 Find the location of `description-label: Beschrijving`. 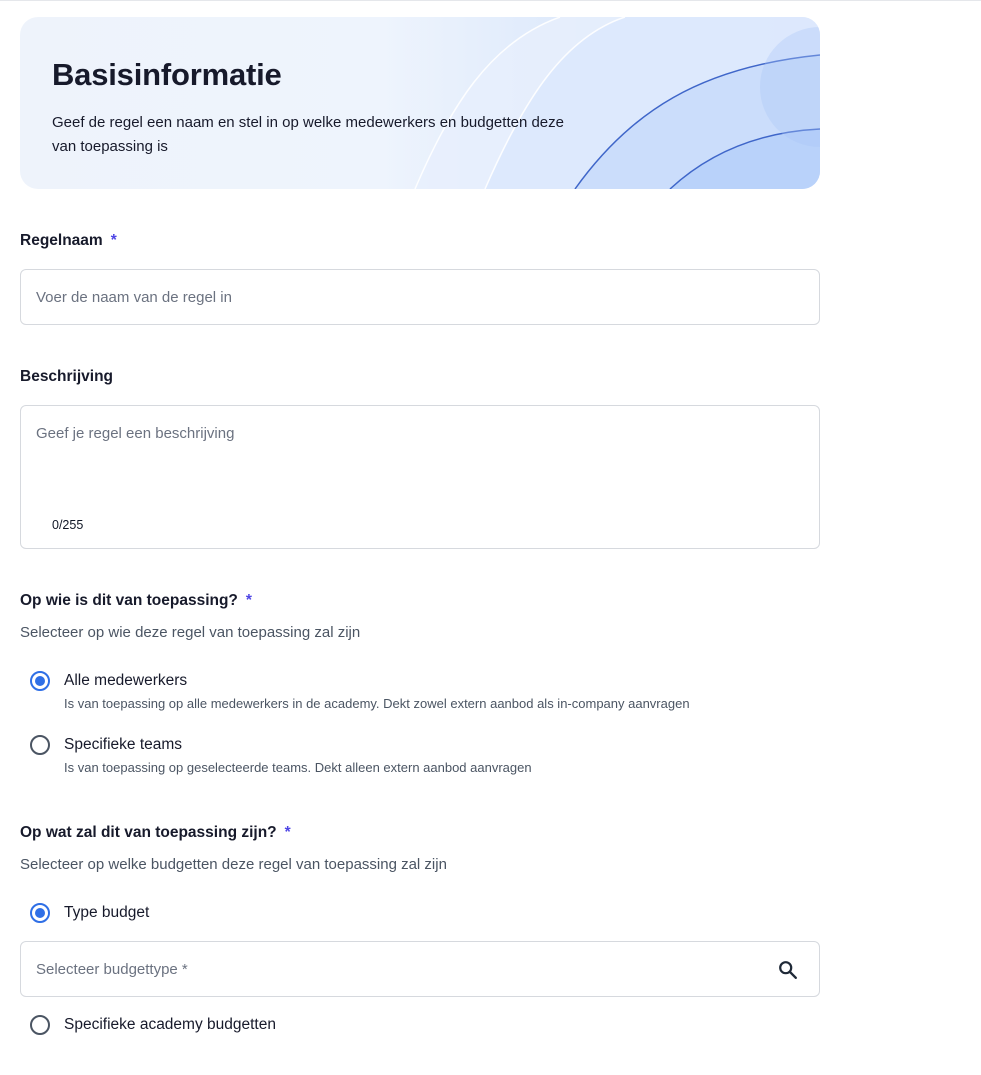

description-label: Beschrijving is located at coordinates (67, 376).